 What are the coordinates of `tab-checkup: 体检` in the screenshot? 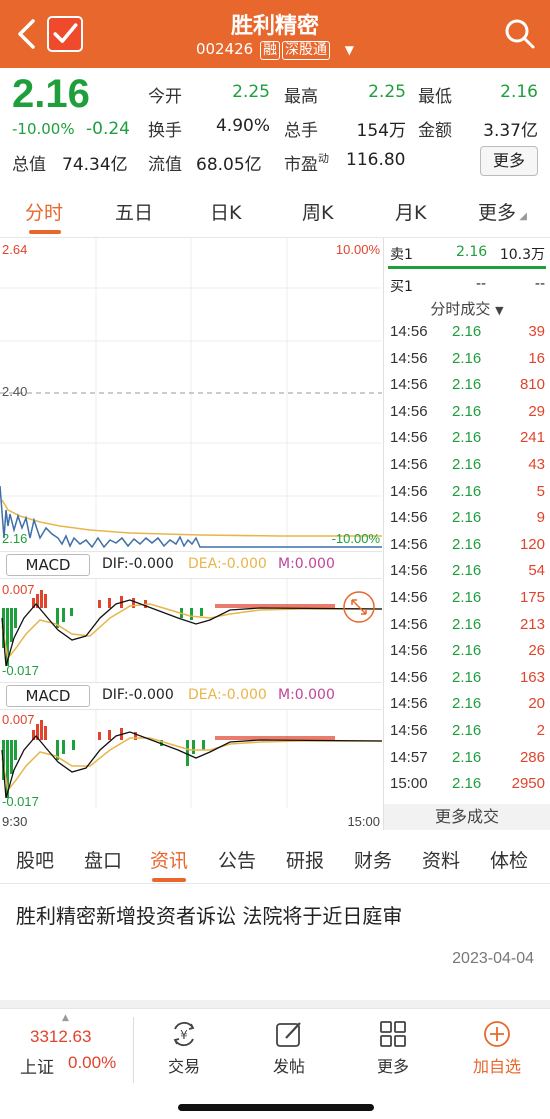 It's located at (509, 859).